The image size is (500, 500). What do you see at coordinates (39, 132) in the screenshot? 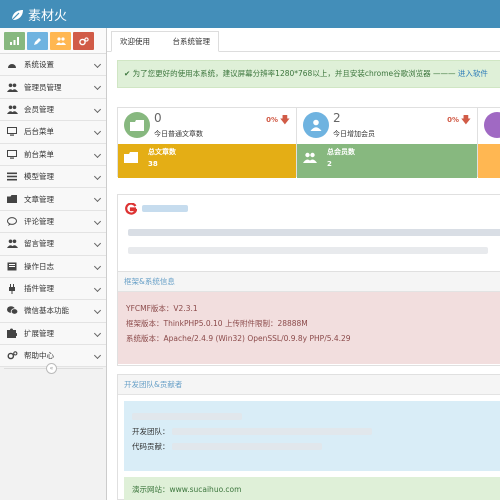
I see `sidebar-item-label: 后台菜单` at bounding box center [39, 132].